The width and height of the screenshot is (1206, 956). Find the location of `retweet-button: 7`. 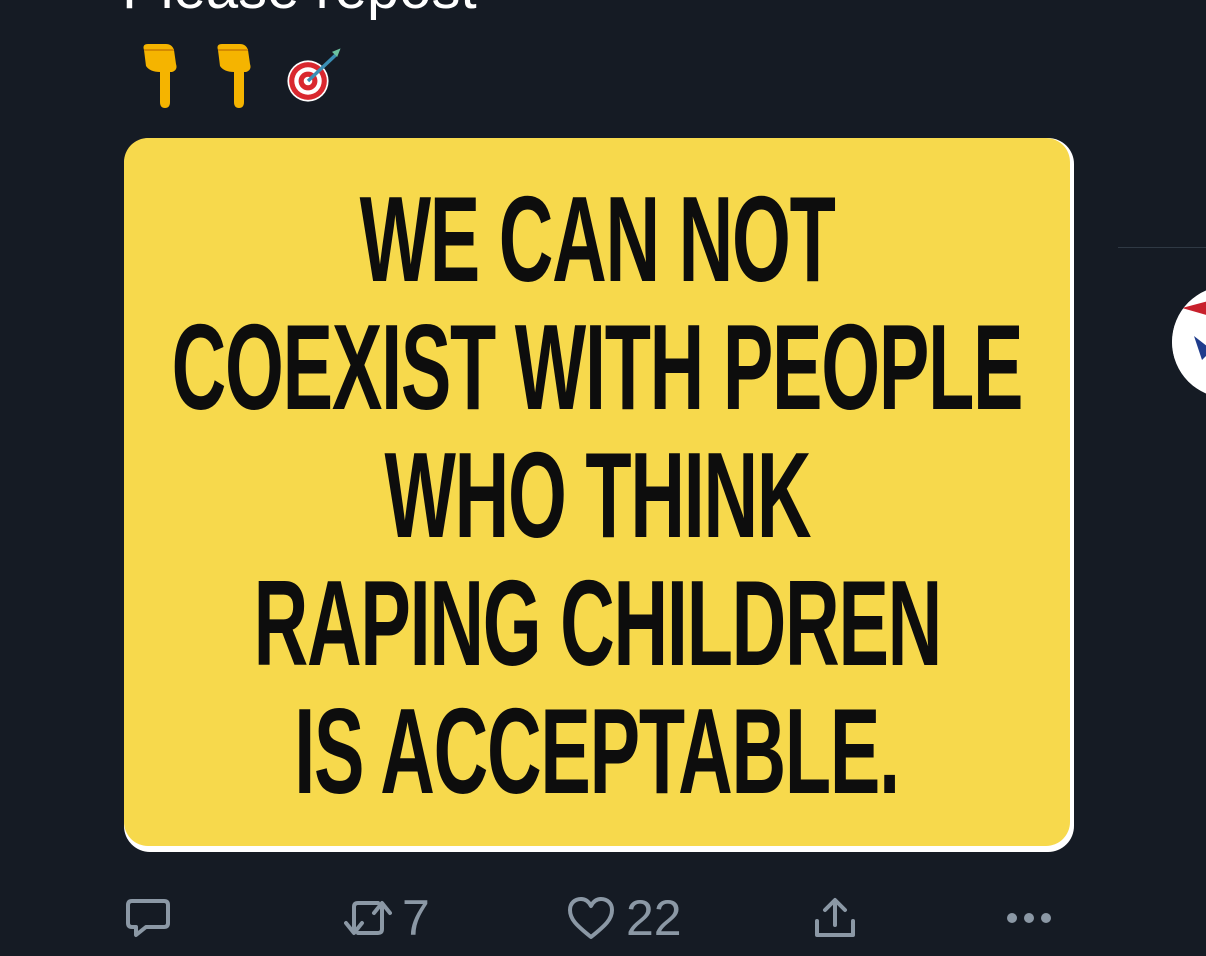

retweet-button: 7 is located at coordinates (387, 918).